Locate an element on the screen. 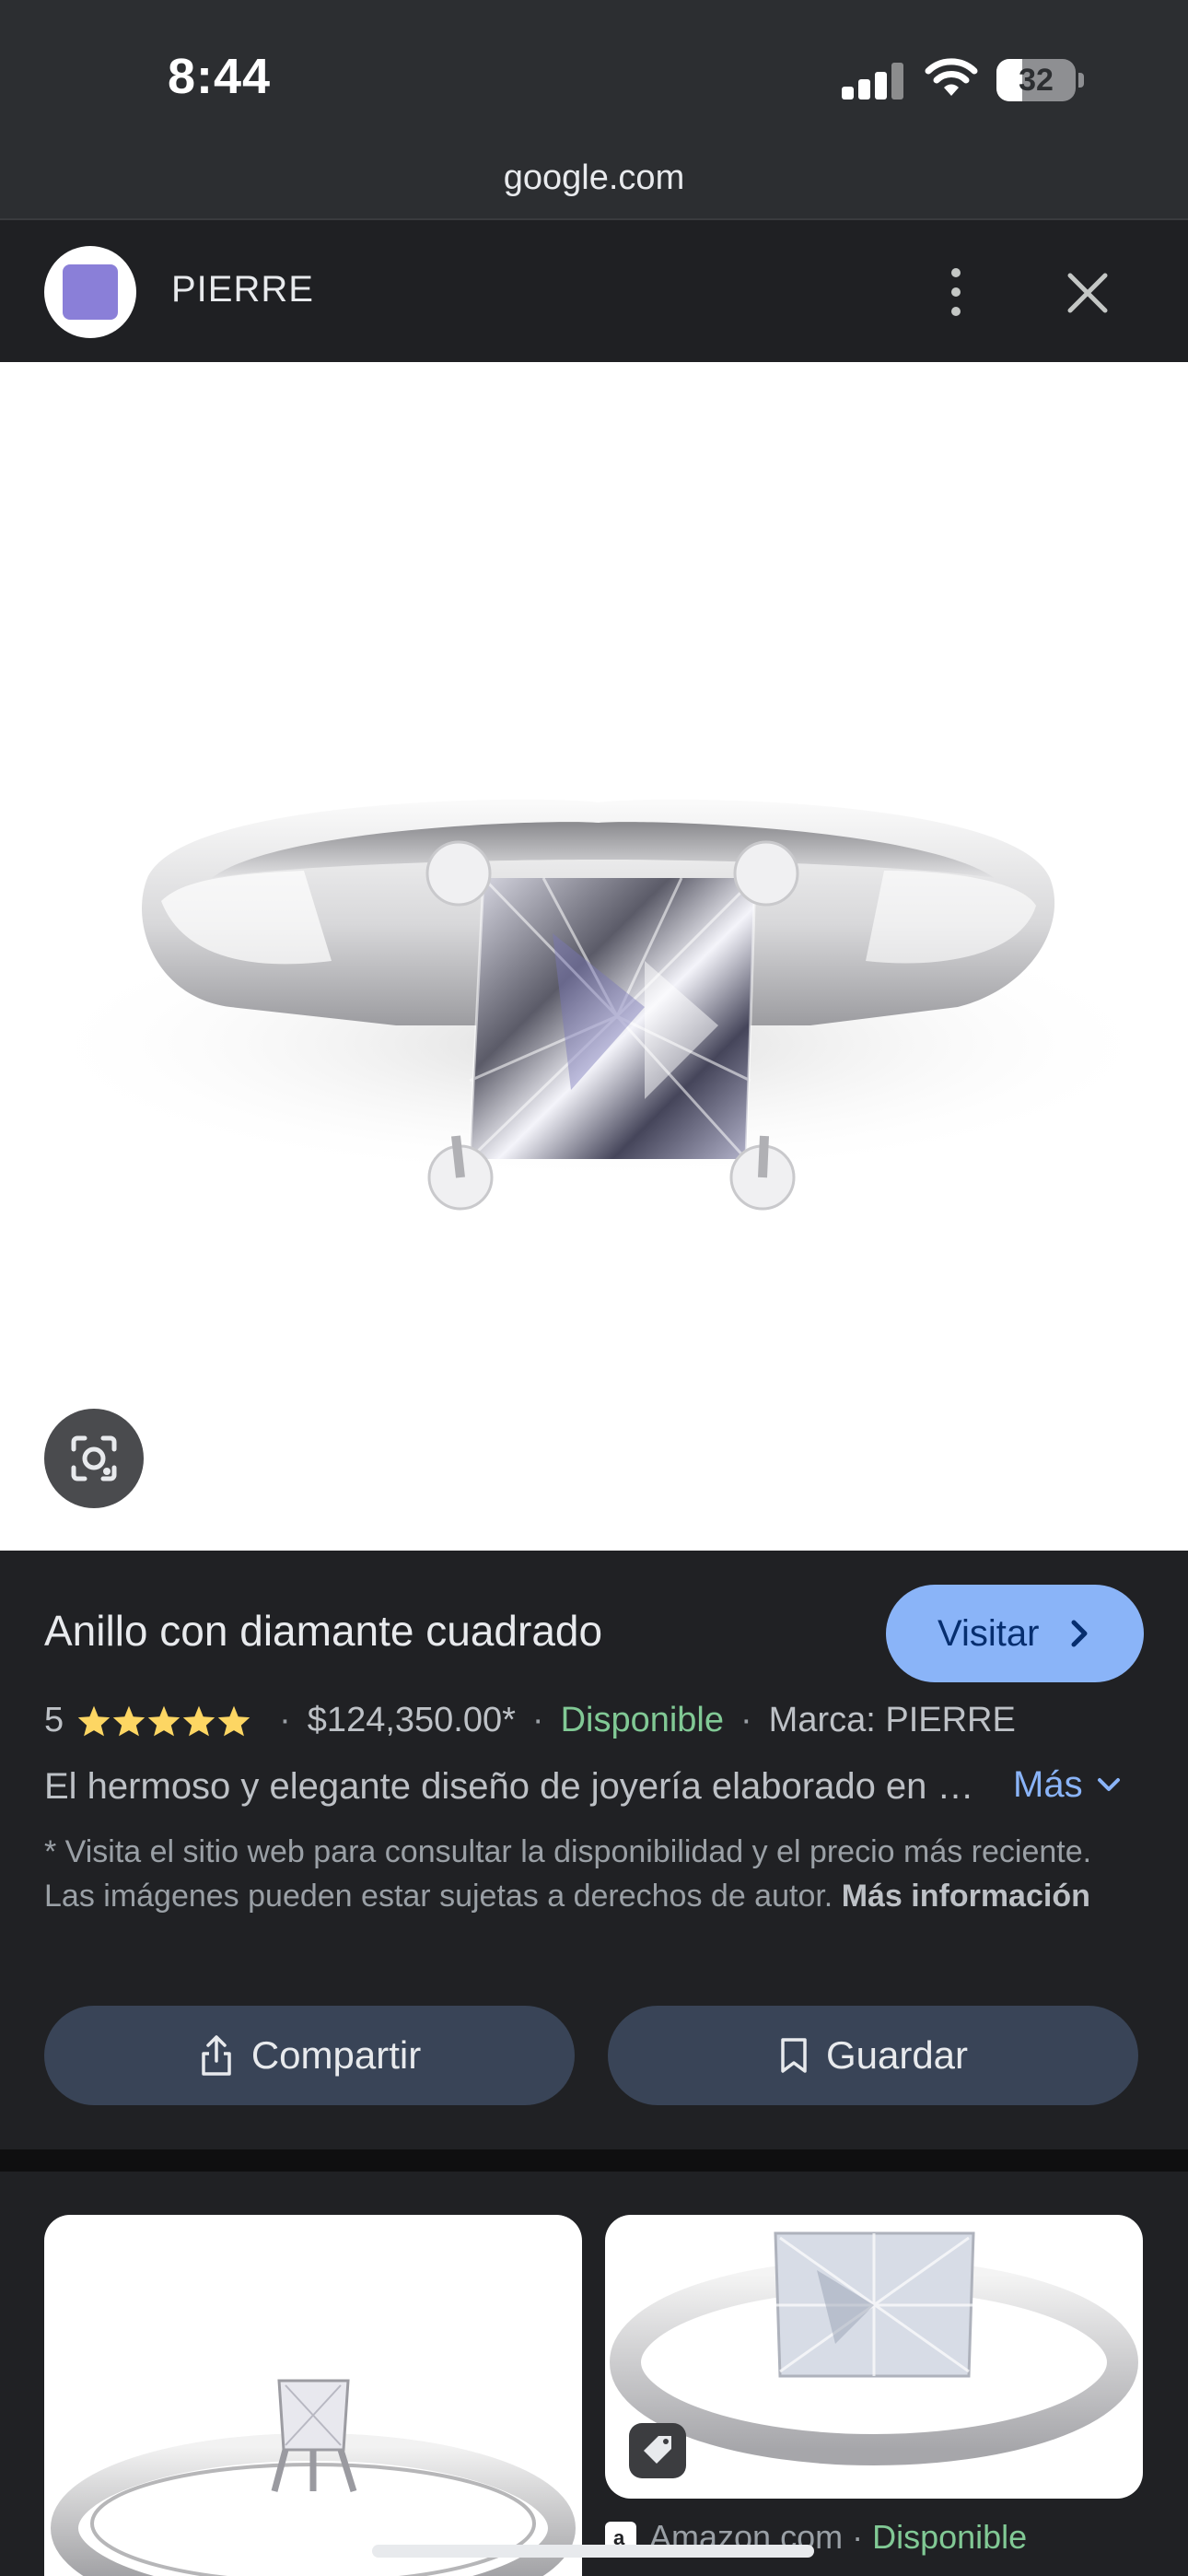 Image resolution: width=1188 pixels, height=2576 pixels. home-indicator is located at coordinates (593, 2551).